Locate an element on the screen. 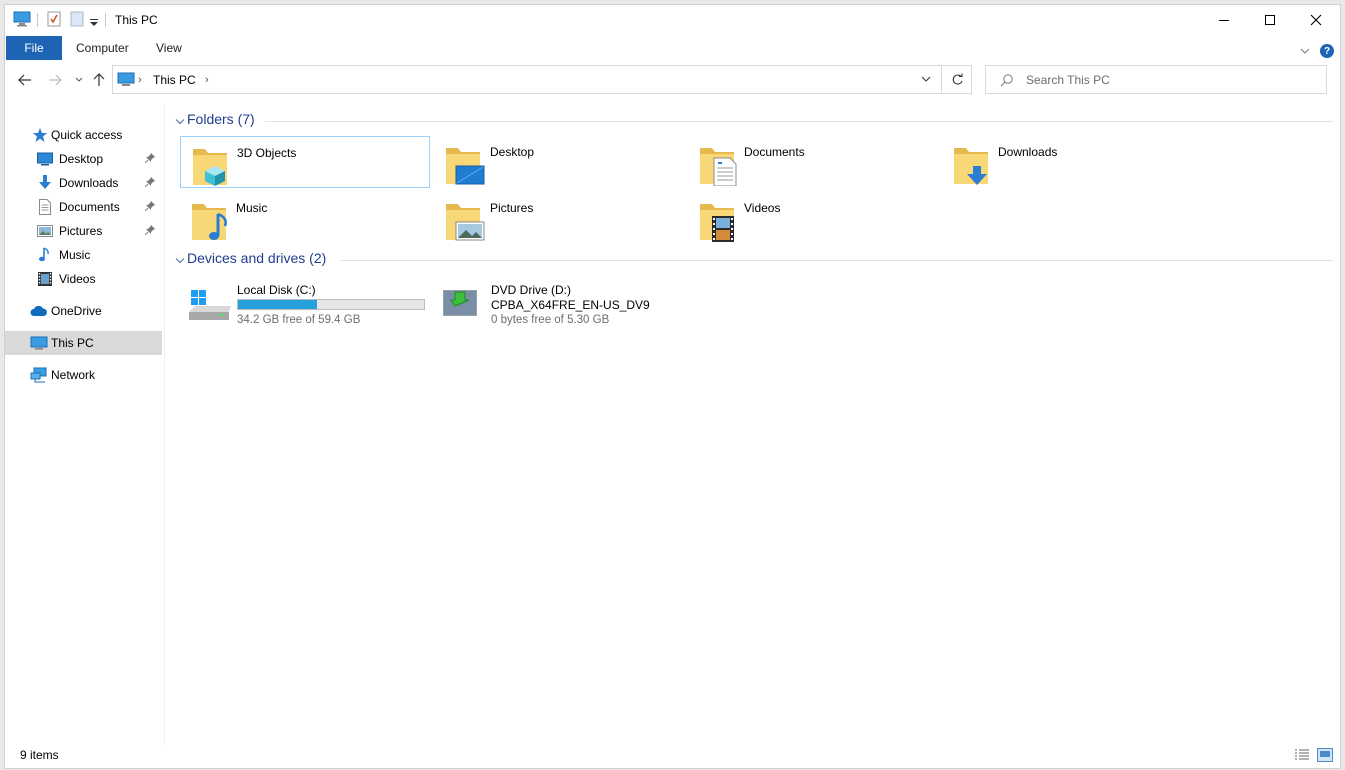  sidebar-item-music: Music is located at coordinates (83, 255).